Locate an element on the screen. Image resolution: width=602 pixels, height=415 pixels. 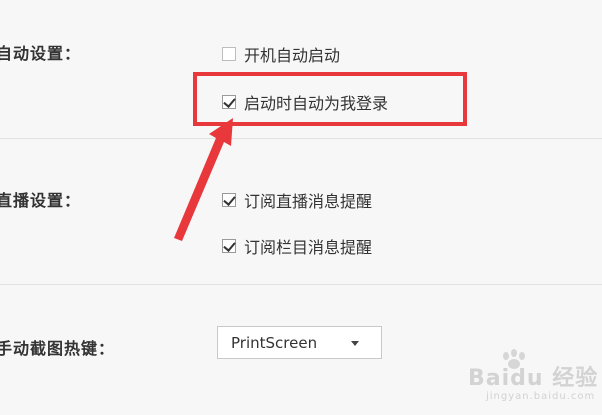
watermark-subtext: jingyan.baidu.com is located at coordinates (541, 396).